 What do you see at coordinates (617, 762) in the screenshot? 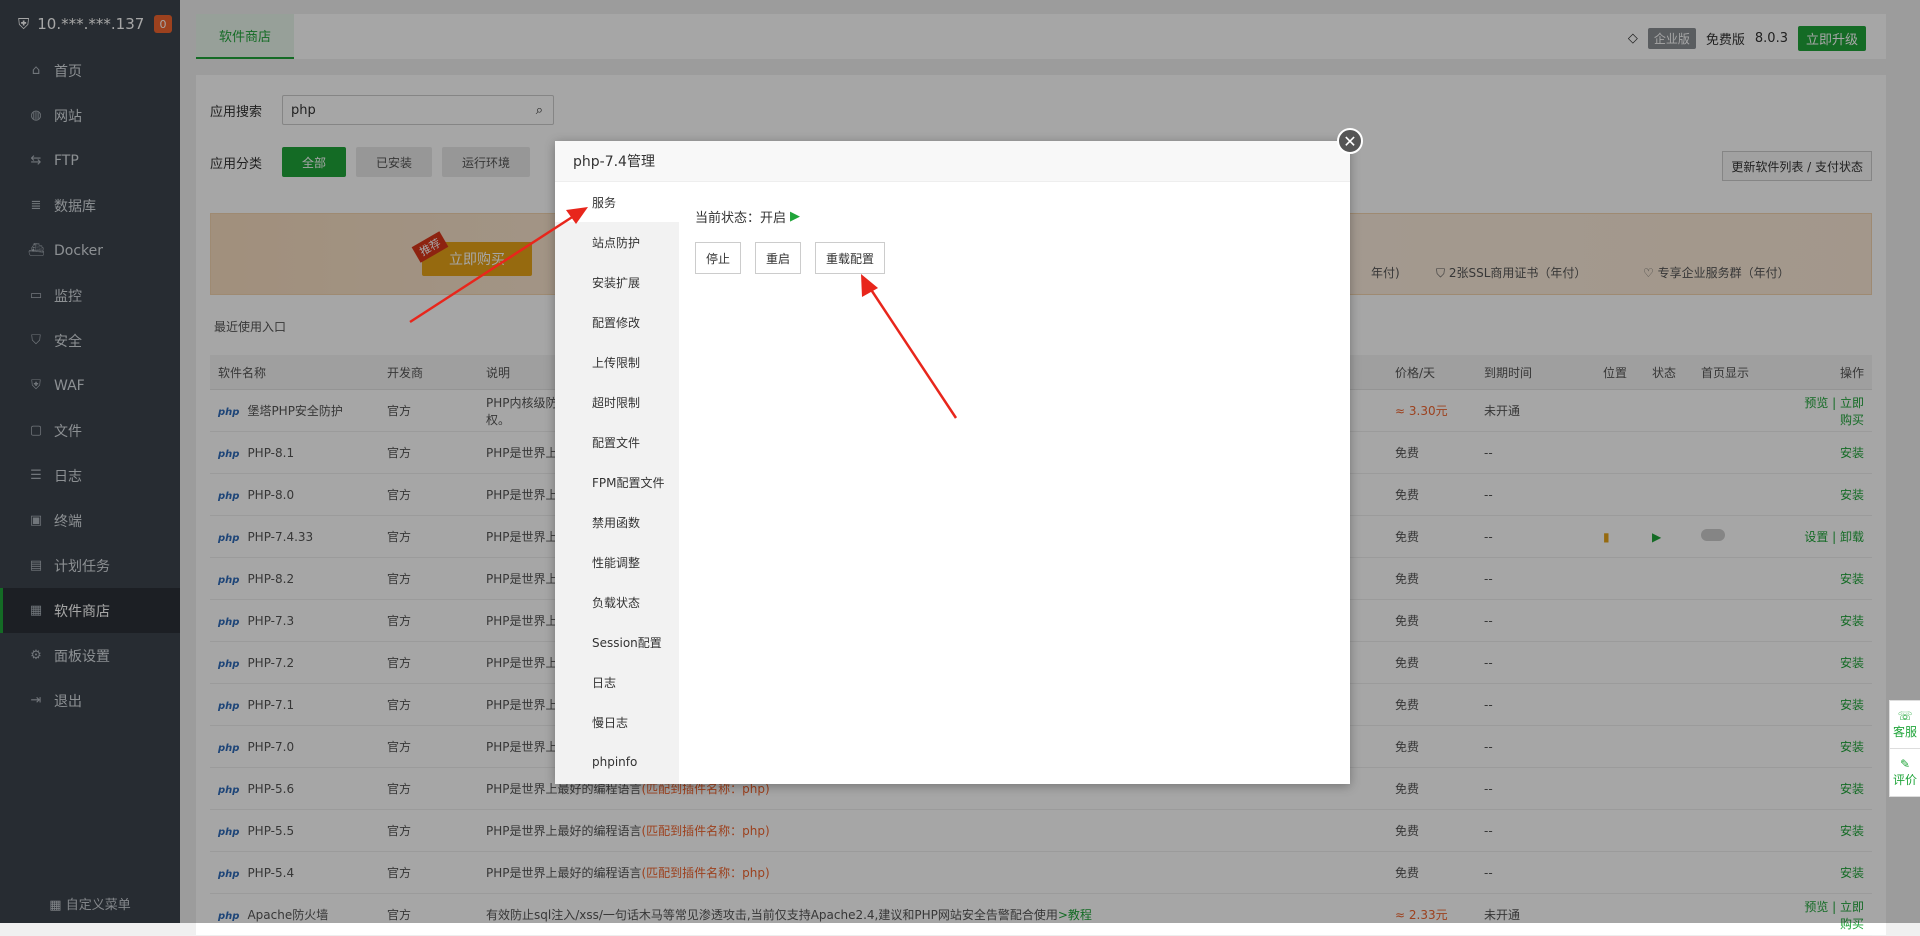
I see `dialog-menu-item: phpinfo` at bounding box center [617, 762].